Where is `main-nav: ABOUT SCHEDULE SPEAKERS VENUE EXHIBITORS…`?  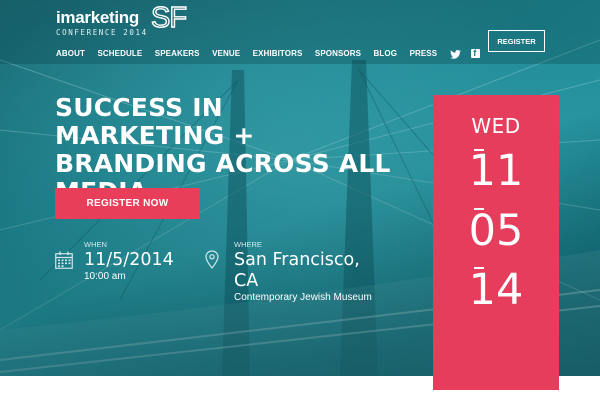 main-nav: ABOUT SCHEDULE SPEAKERS VENUE EXHIBITORS… is located at coordinates (273, 53).